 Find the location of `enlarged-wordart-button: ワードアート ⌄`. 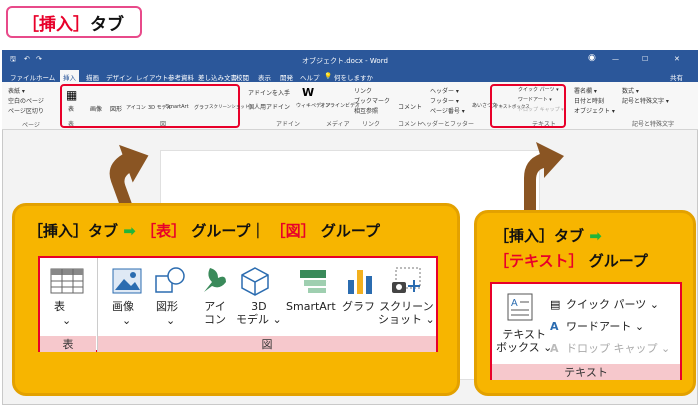

enlarged-wordart-button: ワードアート ⌄ is located at coordinates (605, 326).